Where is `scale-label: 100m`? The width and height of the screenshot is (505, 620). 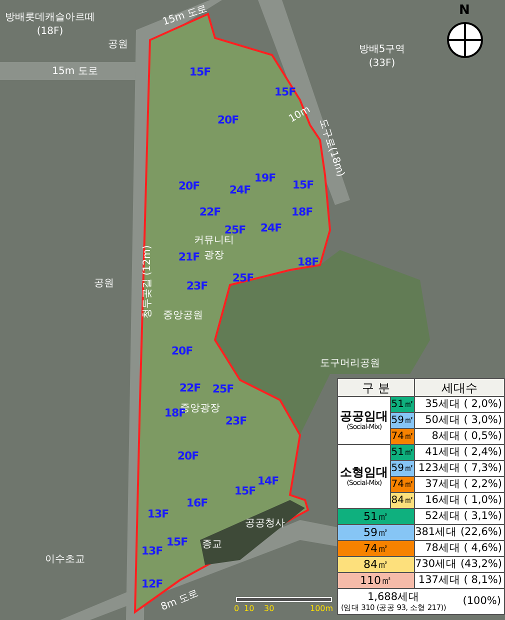
scale-label: 100m is located at coordinates (322, 609).